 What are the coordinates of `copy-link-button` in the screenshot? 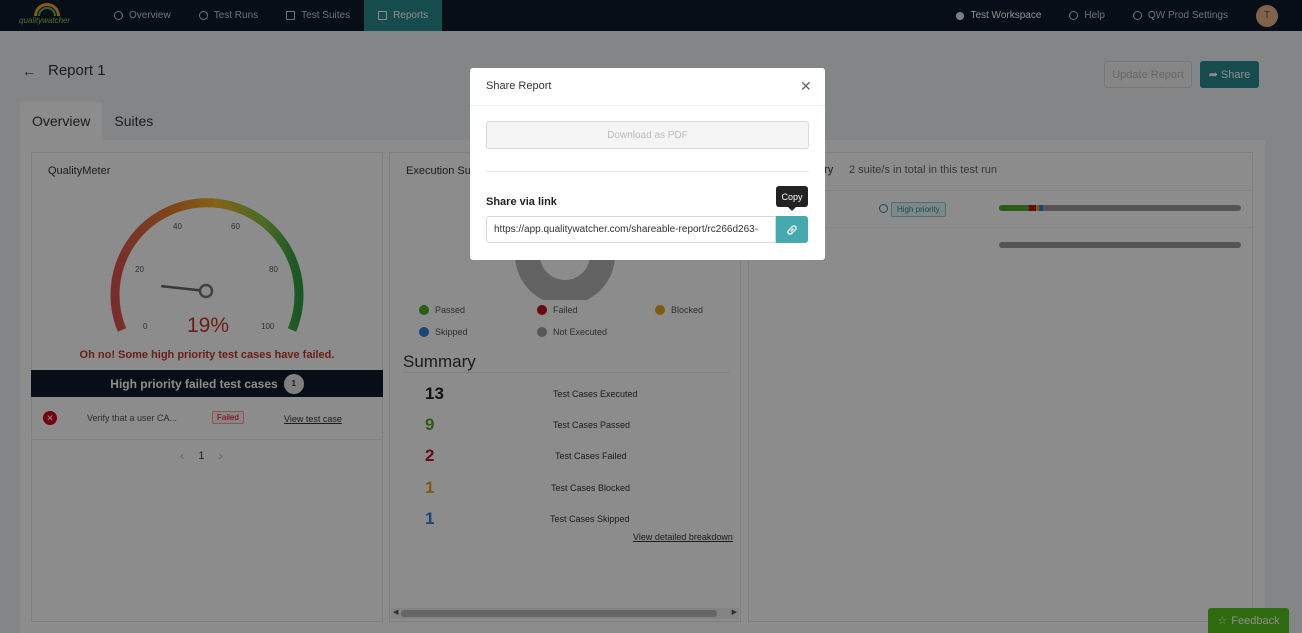 It's located at (792, 229).